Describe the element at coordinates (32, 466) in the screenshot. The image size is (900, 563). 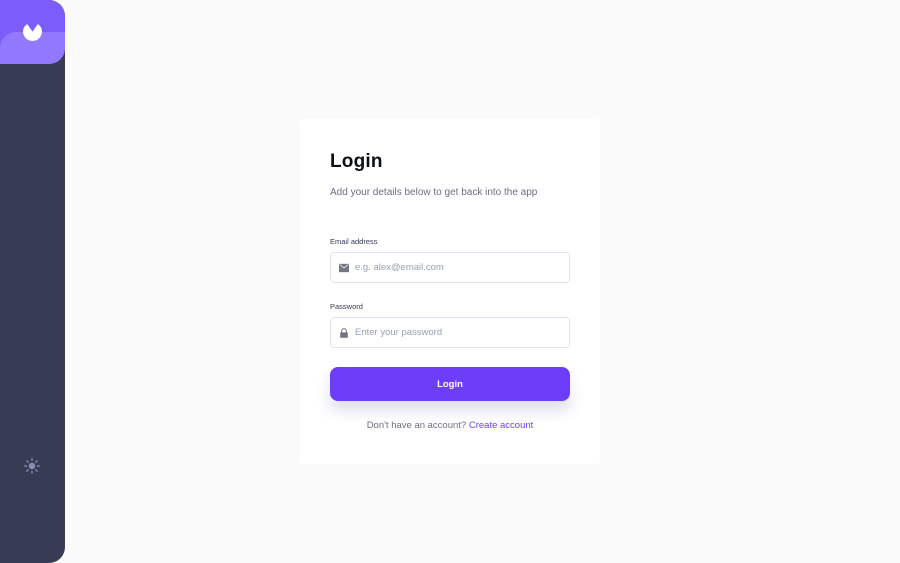
I see `sun-icon` at that location.